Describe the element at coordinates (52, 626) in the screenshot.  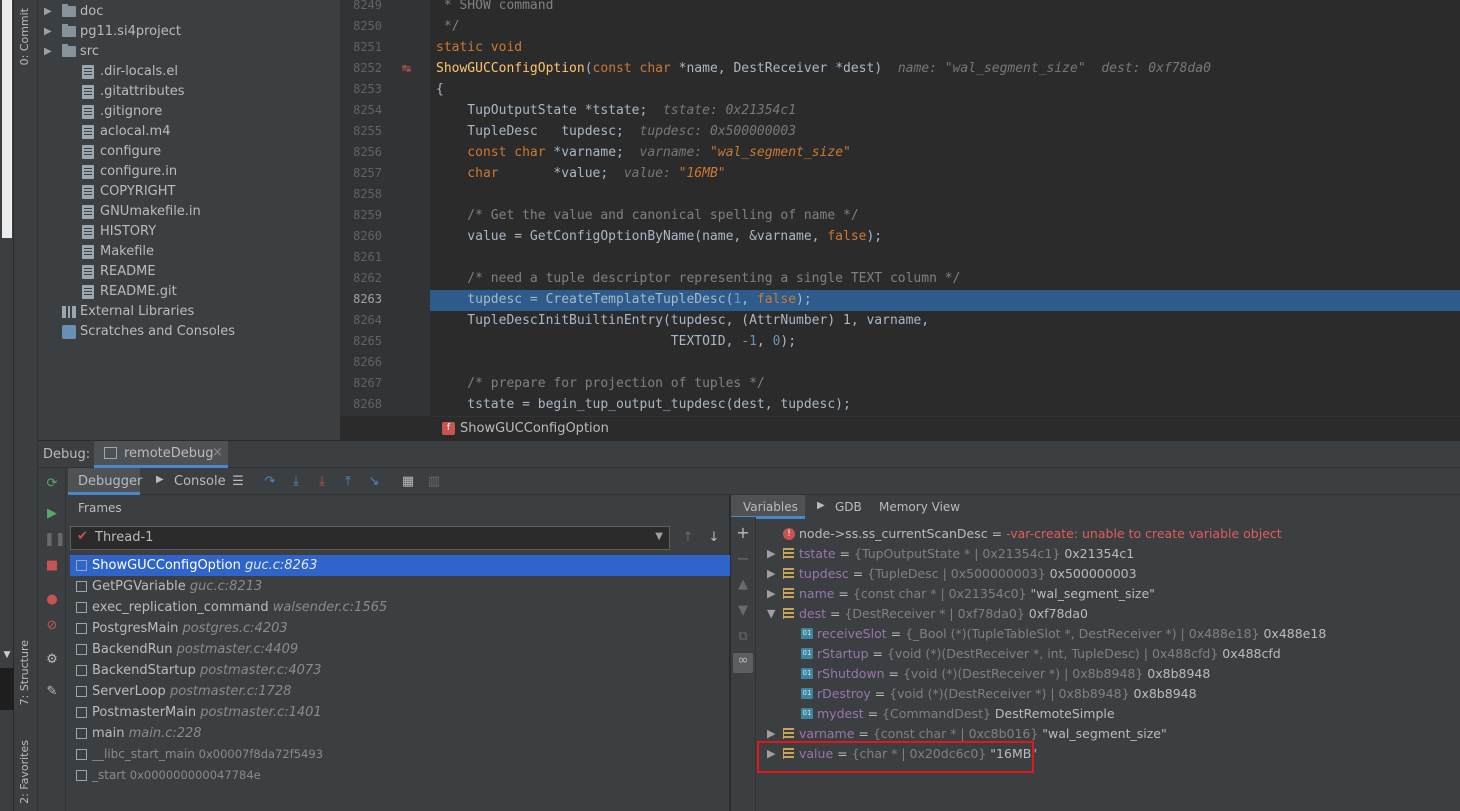
I see `mute-breakpoints-icon: ⊘` at that location.